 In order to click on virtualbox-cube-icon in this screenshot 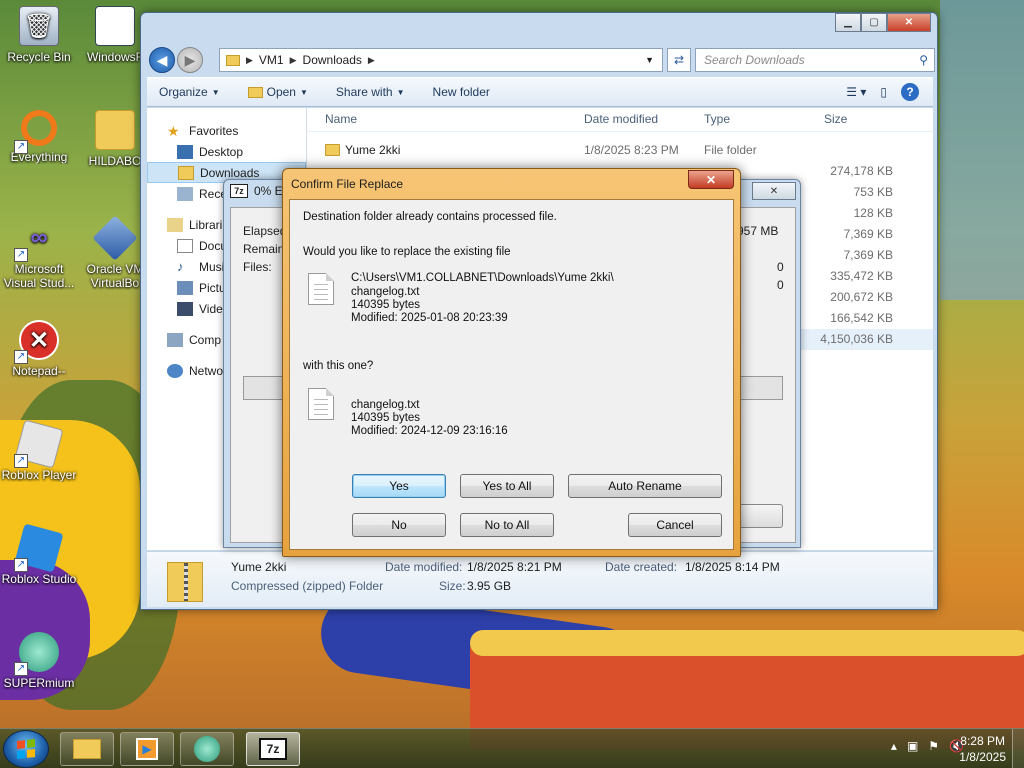, I will do `click(115, 238)`.